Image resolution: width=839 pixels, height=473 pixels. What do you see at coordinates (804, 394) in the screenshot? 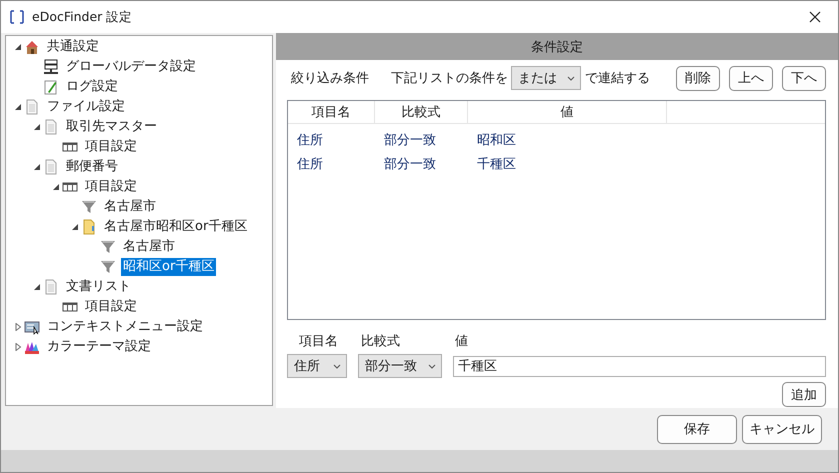
I see `add-button: 追加` at bounding box center [804, 394].